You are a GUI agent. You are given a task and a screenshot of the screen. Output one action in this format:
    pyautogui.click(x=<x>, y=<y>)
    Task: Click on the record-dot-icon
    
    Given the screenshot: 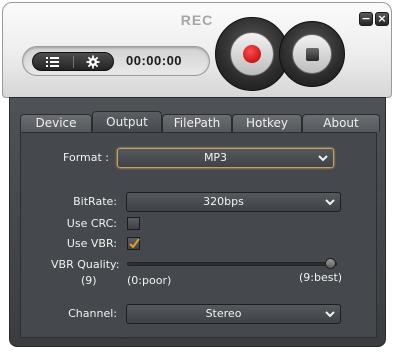 What is the action you would take?
    pyautogui.click(x=252, y=54)
    